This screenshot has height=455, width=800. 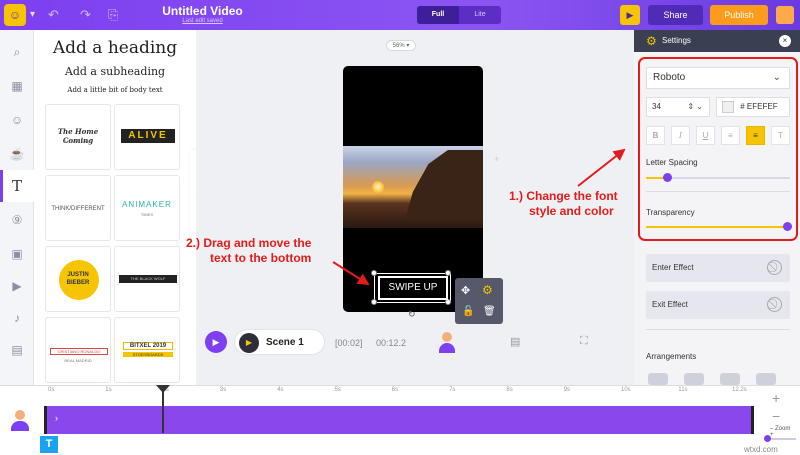 I want to click on zoom-slider-knob, so click(x=767, y=438).